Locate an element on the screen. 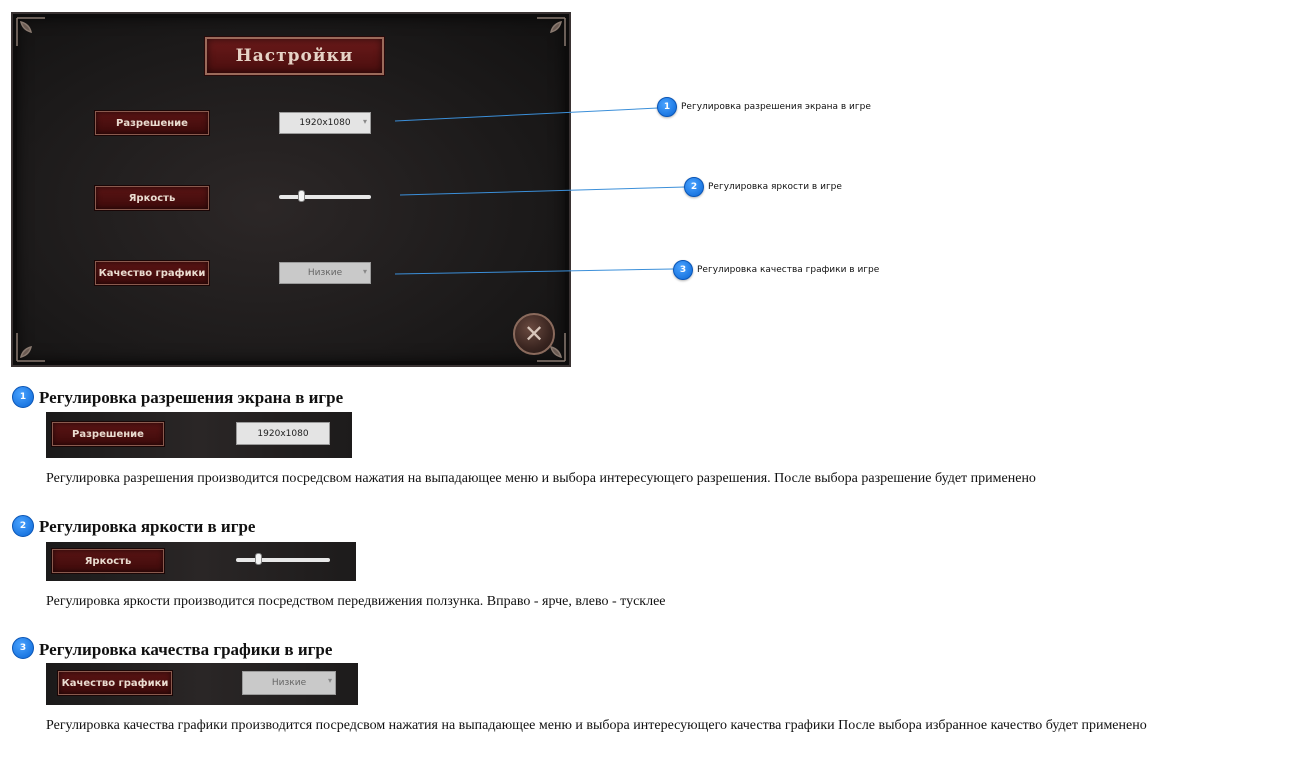  callout-text-3: Регулировка качества графики в игре is located at coordinates (788, 270).